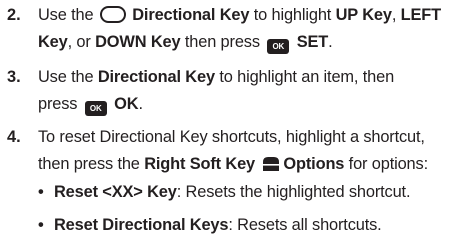 The image size is (472, 244). What do you see at coordinates (310, 42) in the screenshot?
I see `bold-term: SET` at bounding box center [310, 42].